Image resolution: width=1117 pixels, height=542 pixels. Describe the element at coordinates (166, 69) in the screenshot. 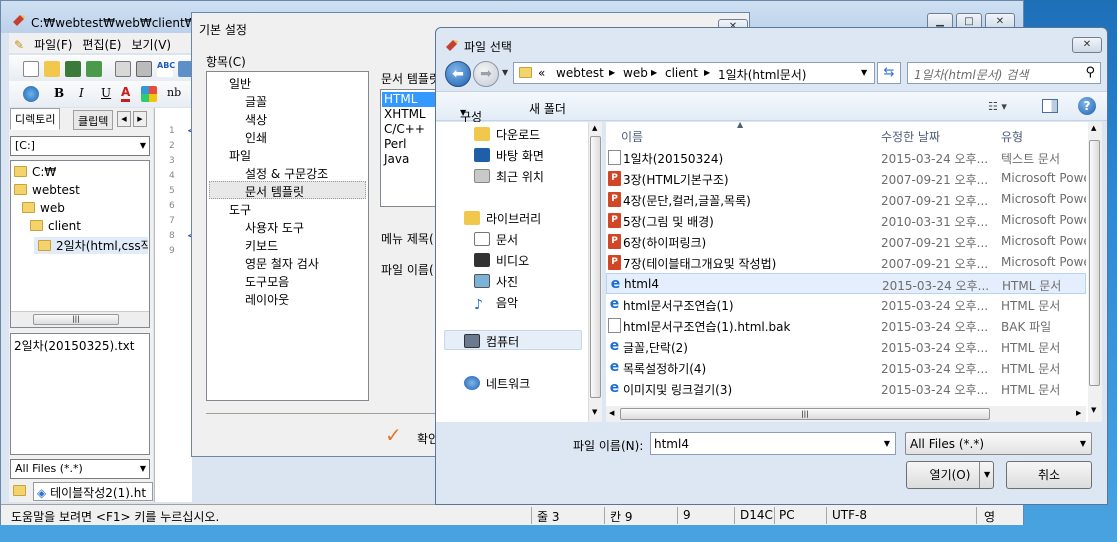

I see `spellcheck-icon: ABC` at that location.